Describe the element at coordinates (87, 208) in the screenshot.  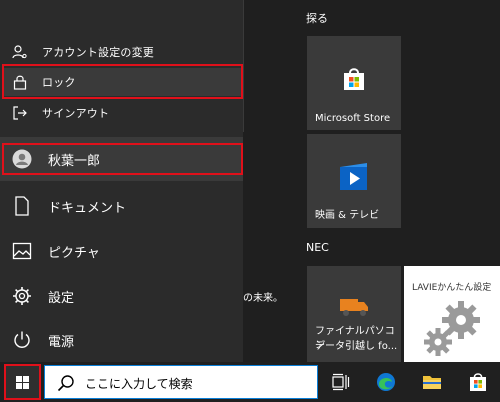
I see `documents-label: ドキュメント` at that location.